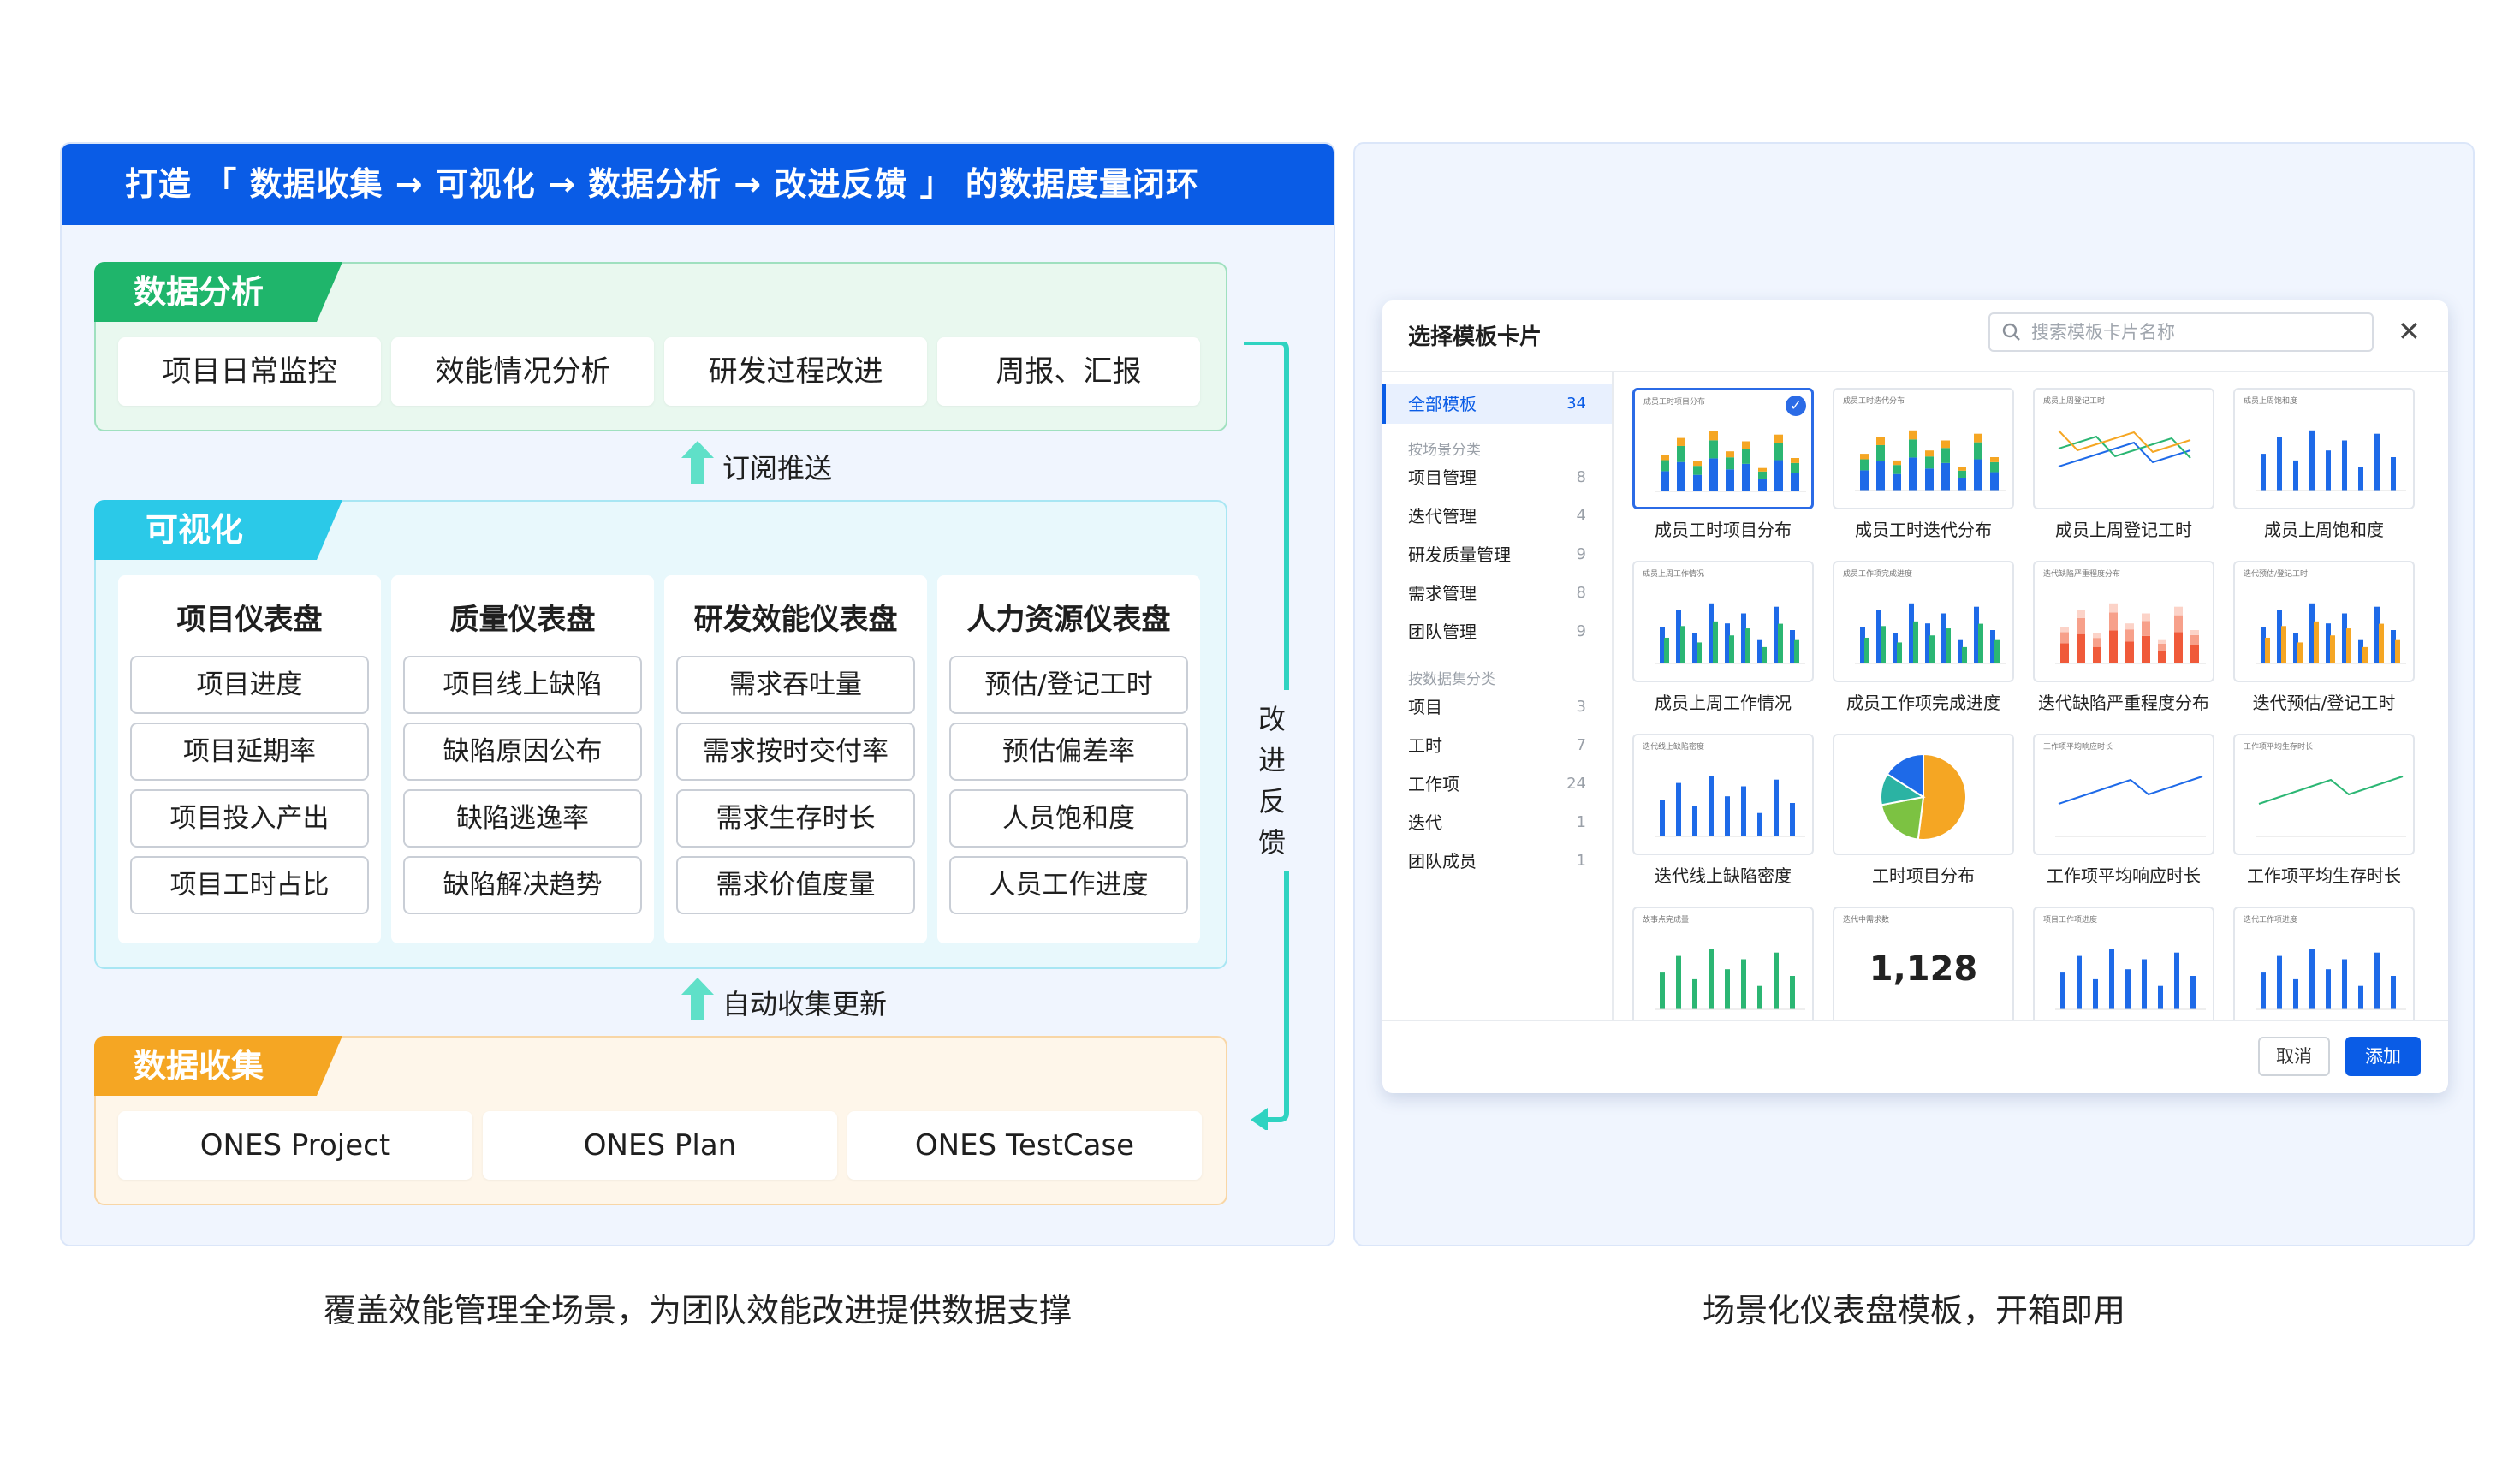 This screenshot has height=1481, width=2520. What do you see at coordinates (1442, 861) in the screenshot?
I see `sidebar-item-label: 团队成员` at bounding box center [1442, 861].